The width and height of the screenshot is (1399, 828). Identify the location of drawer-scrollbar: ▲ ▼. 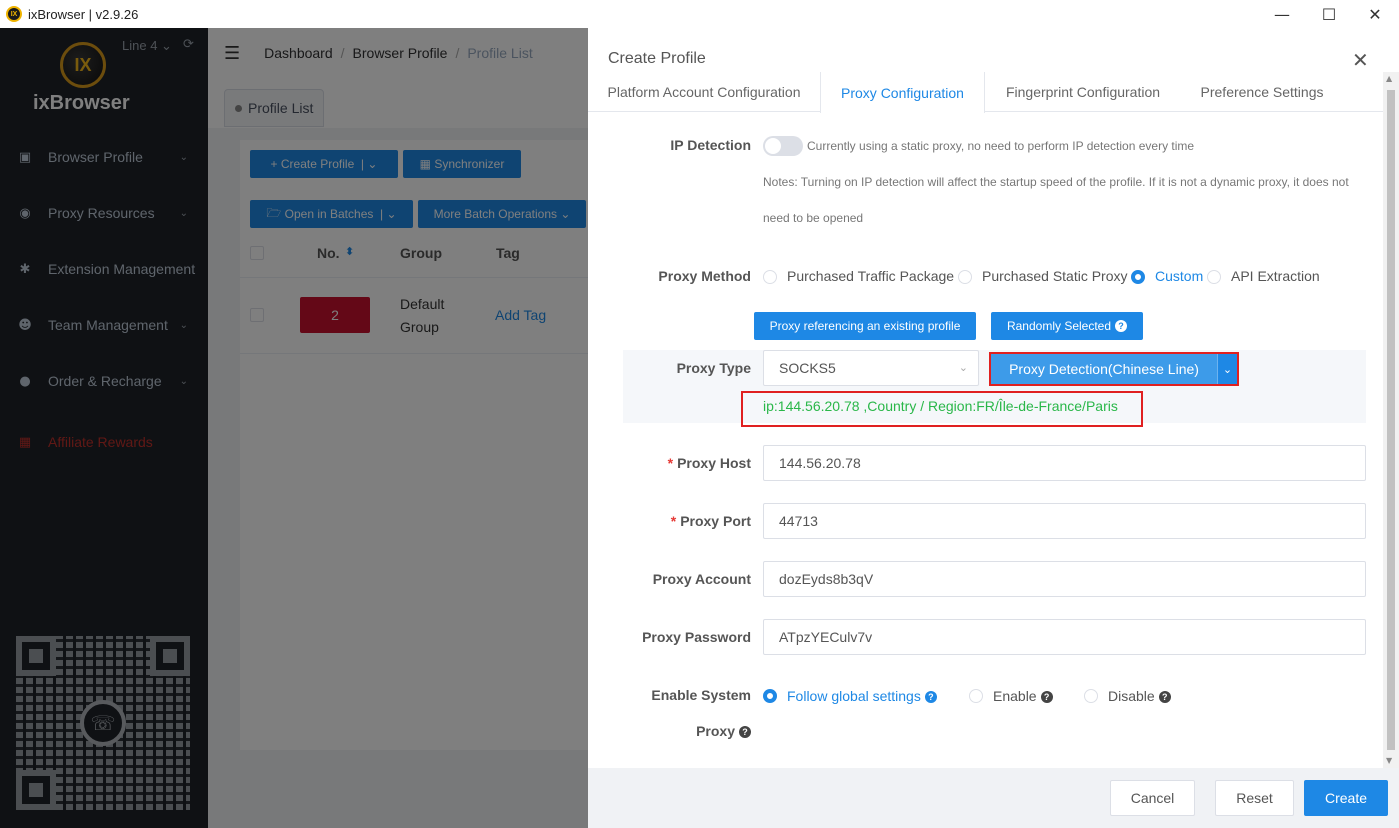
(1391, 420).